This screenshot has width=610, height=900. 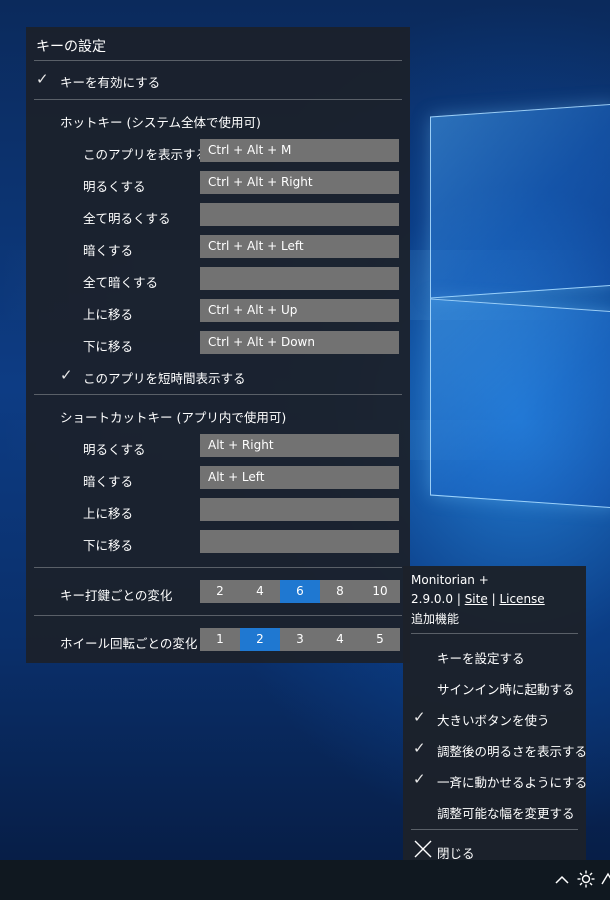 What do you see at coordinates (108, 250) in the screenshot?
I see `hotkey-label: 暗くする` at bounding box center [108, 250].